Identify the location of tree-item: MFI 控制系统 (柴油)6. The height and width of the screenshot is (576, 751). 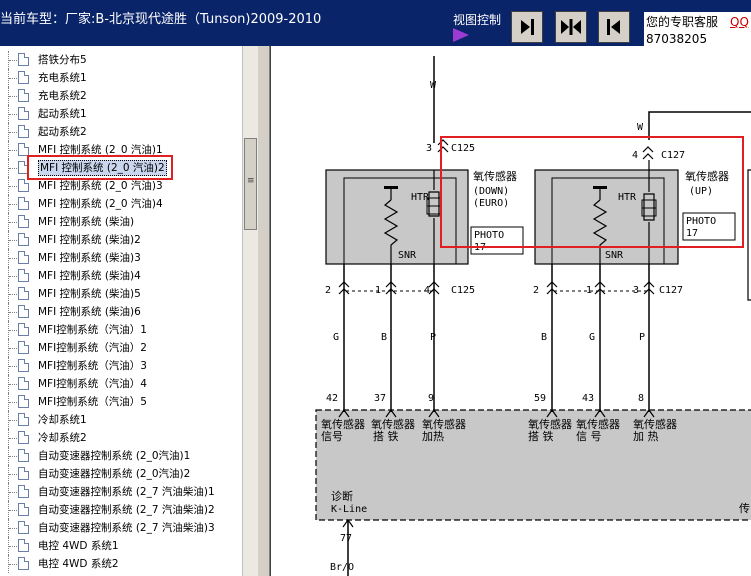
(121, 312).